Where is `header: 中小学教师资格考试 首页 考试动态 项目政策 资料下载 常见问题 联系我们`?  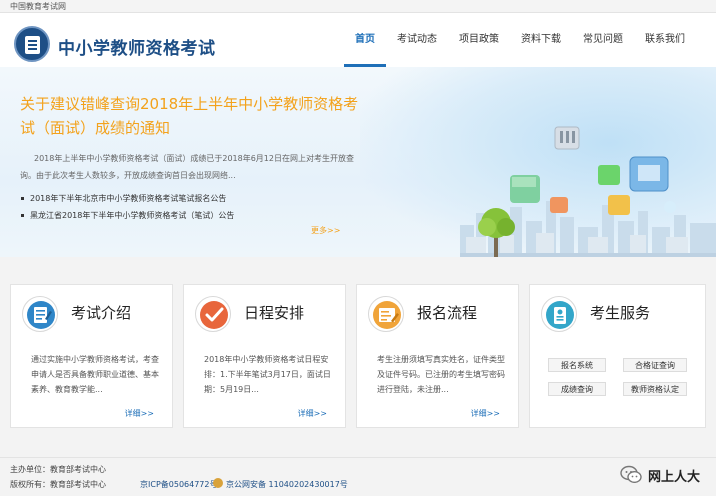 header: 中小学教师资格考试 首页 考试动态 项目政策 资料下载 常见问题 联系我们 is located at coordinates (358, 40).